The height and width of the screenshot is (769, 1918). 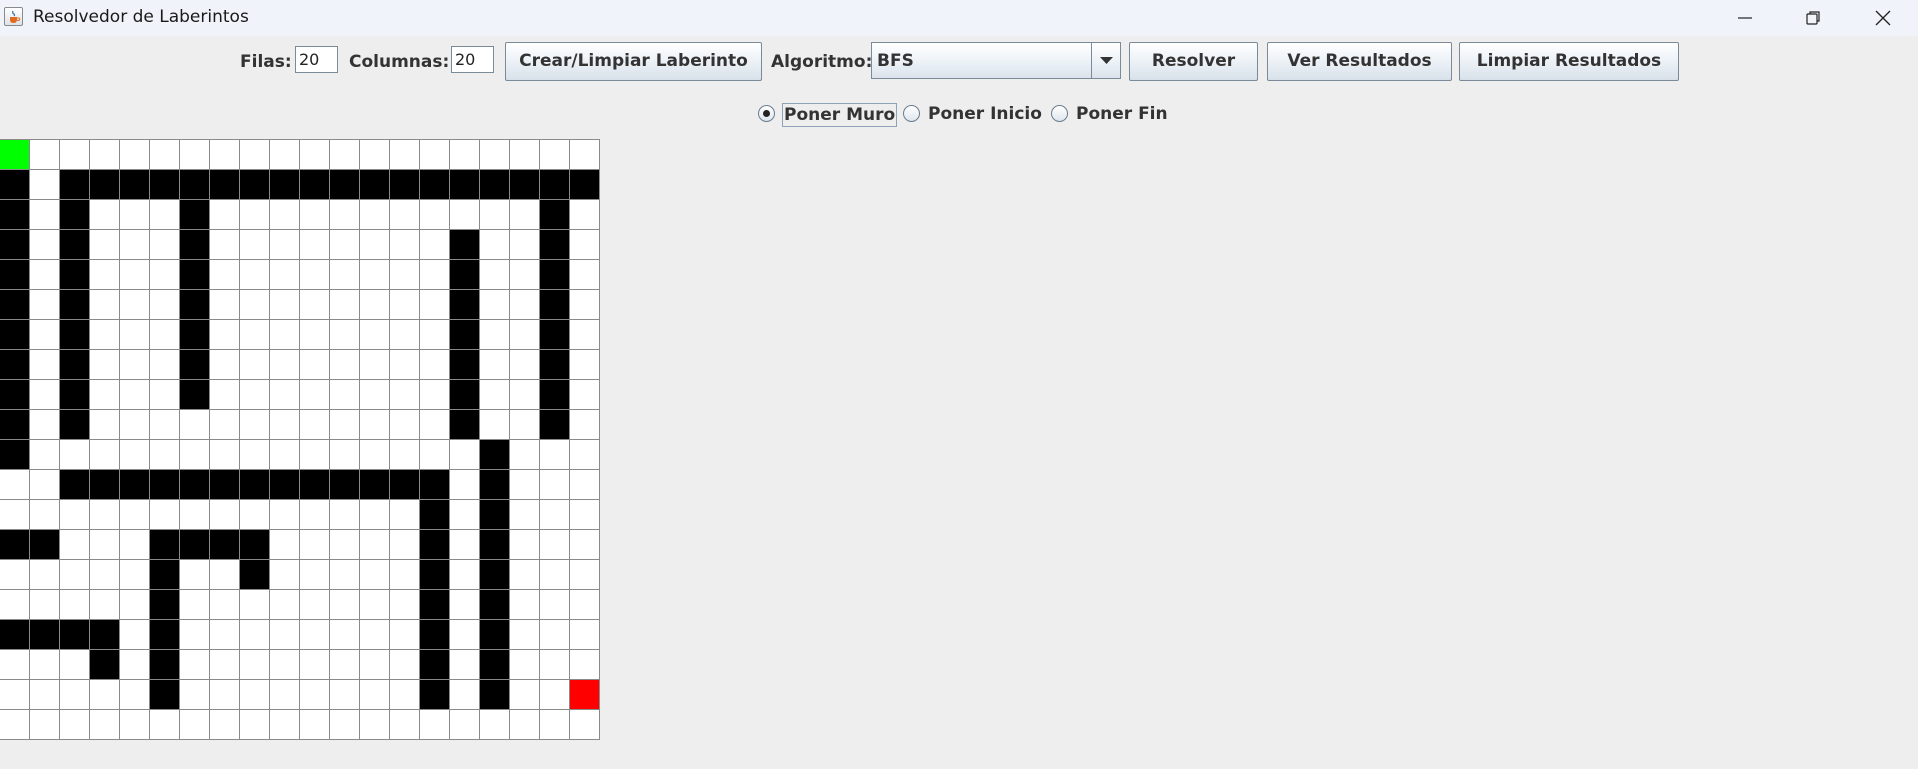 I want to click on minimize-button, so click(x=1745, y=18).